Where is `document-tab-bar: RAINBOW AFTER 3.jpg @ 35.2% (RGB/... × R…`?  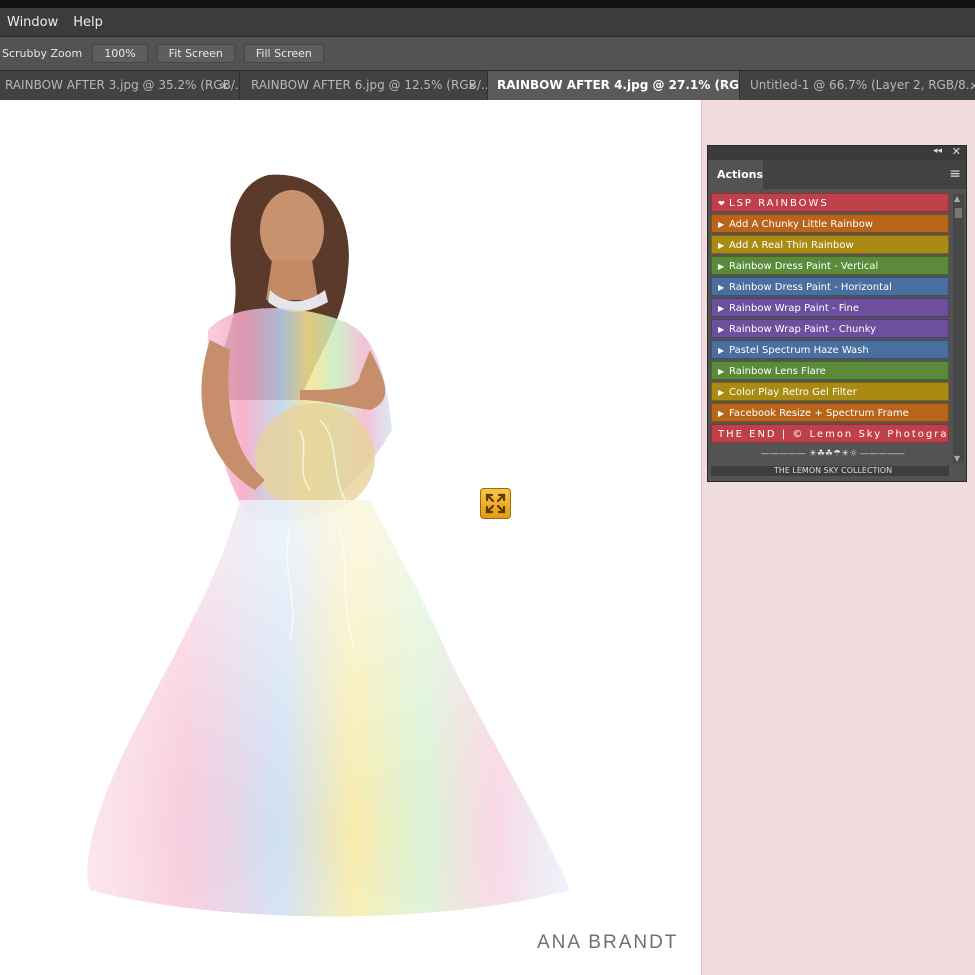
document-tab-bar: RAINBOW AFTER 3.jpg @ 35.2% (RGB/... × R… is located at coordinates (487, 85).